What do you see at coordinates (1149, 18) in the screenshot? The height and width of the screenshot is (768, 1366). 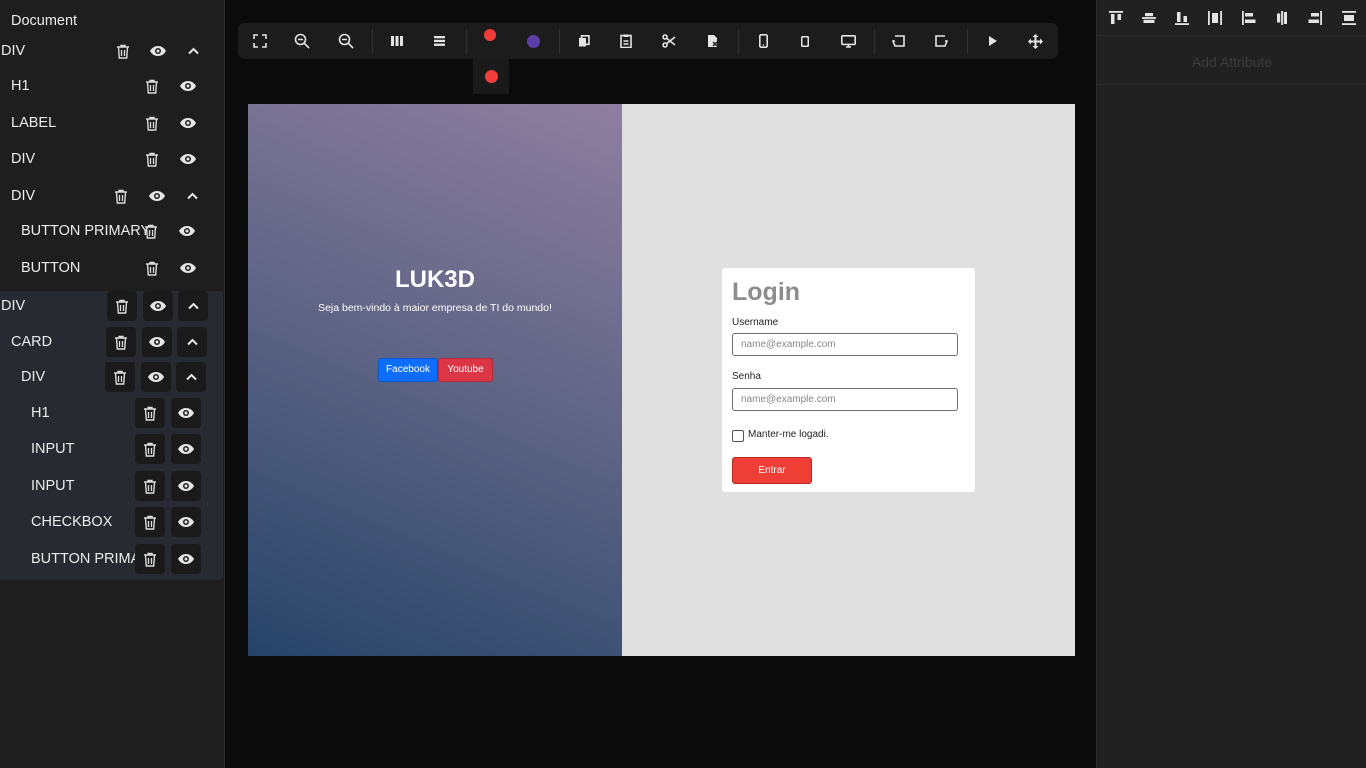 I see `align-vertical-center-icon` at bounding box center [1149, 18].